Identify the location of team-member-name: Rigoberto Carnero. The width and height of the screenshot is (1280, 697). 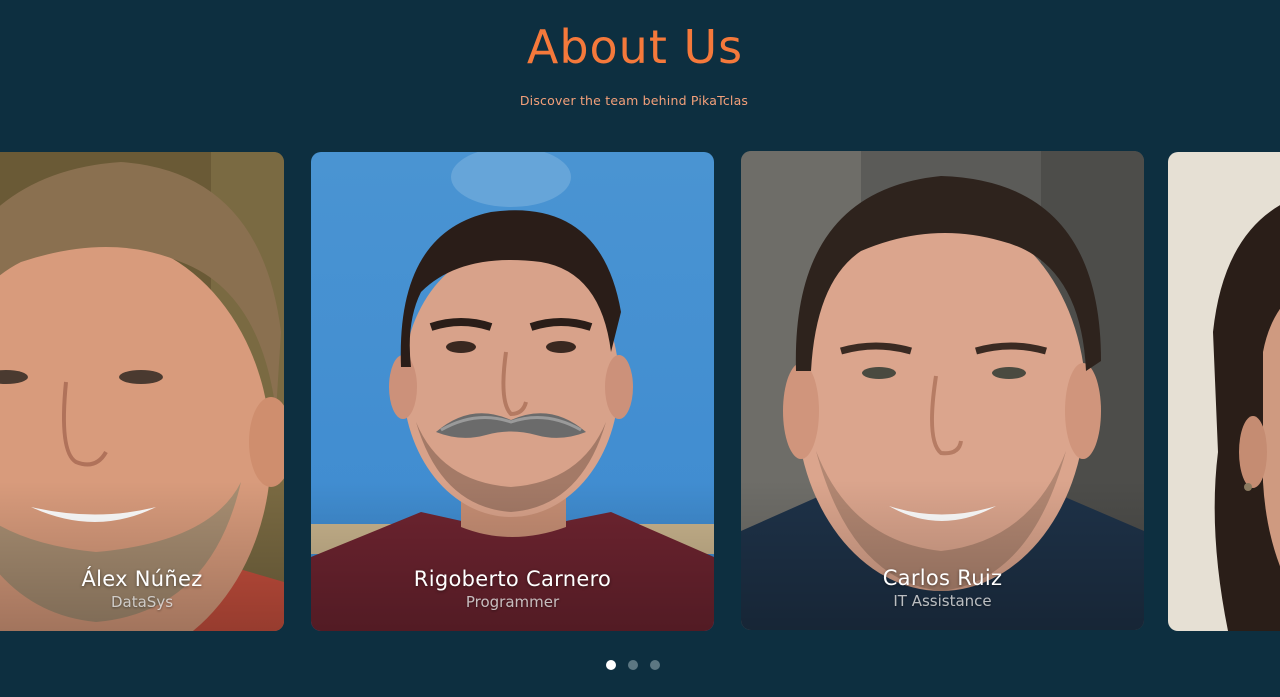
(512, 579).